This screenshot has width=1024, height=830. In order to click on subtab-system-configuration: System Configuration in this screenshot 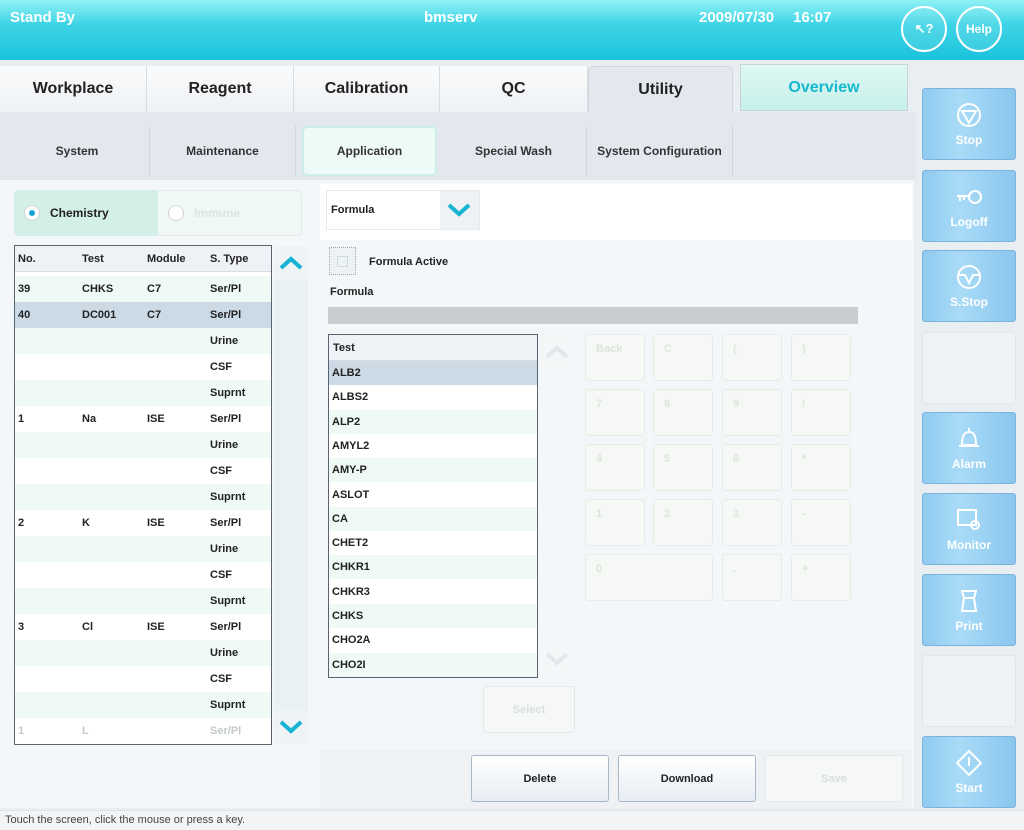, I will do `click(660, 151)`.